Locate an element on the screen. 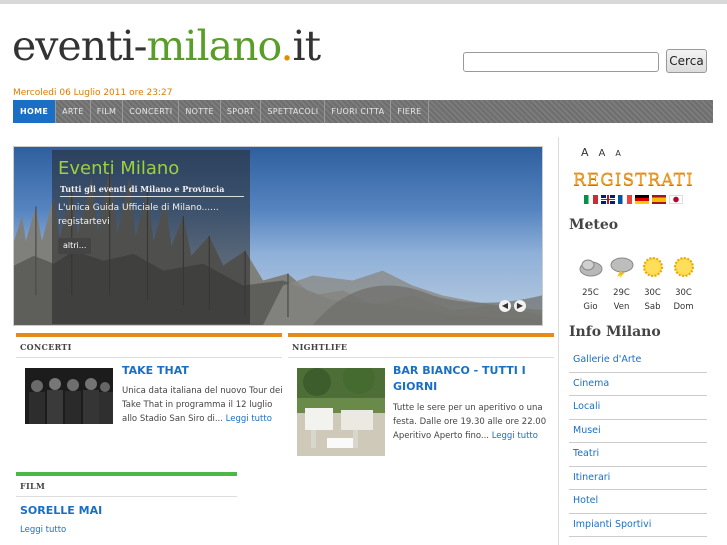 The width and height of the screenshot is (727, 545). register-link: REGISTRATI is located at coordinates (633, 180).